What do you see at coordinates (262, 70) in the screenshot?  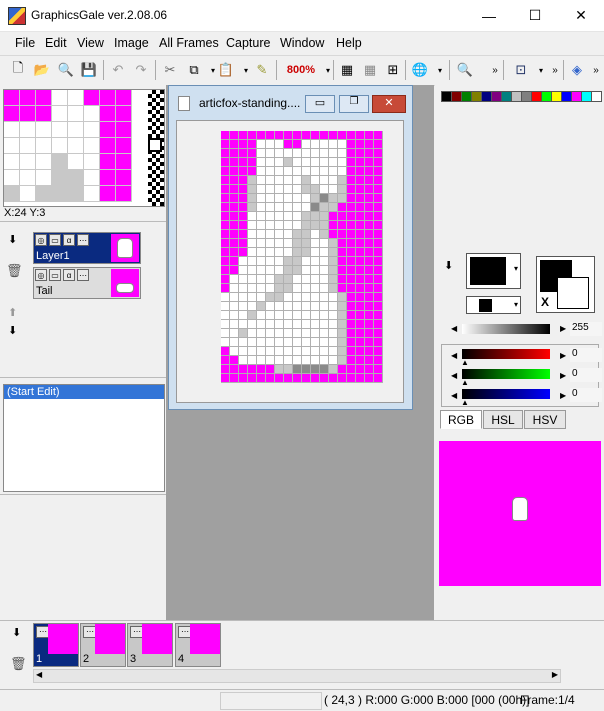 I see `clean-icon: ✎` at bounding box center [262, 70].